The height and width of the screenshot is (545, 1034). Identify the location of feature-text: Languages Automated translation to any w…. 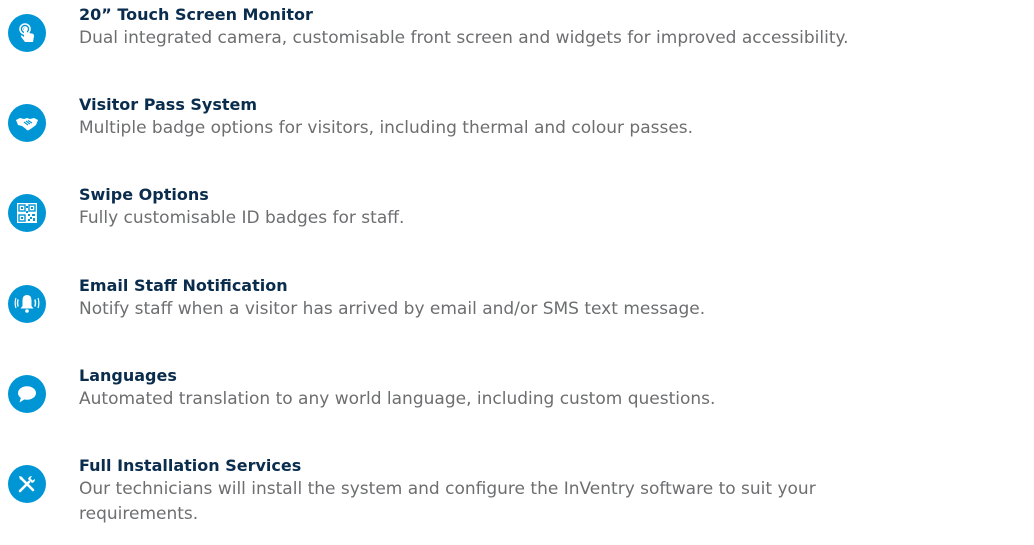
(554, 388).